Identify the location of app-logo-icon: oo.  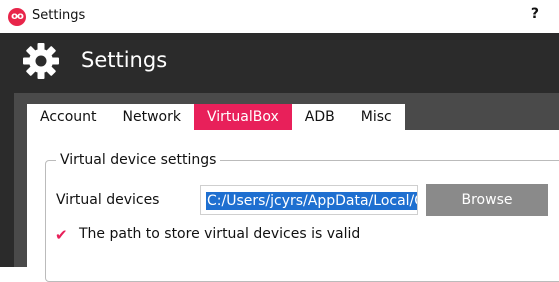
(17, 17).